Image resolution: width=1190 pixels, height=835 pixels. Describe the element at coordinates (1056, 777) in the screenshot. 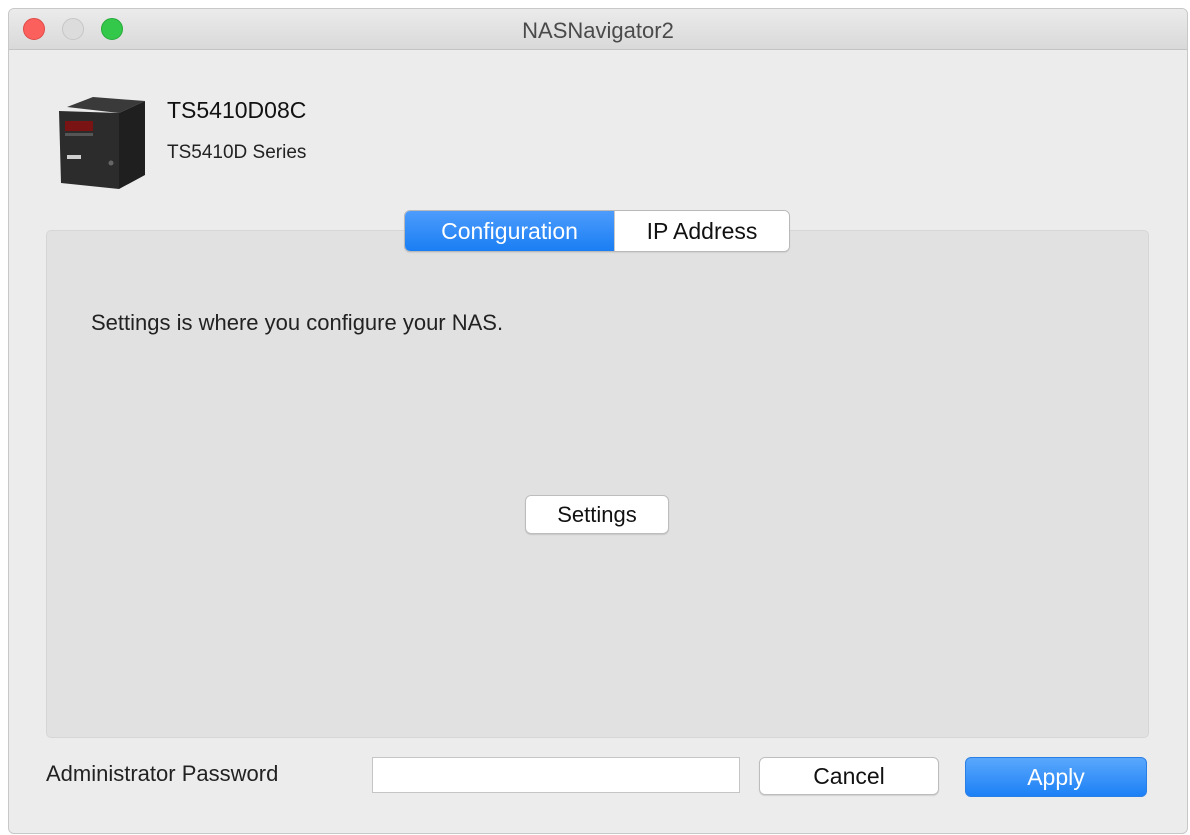

I see `apply-button: Apply` at that location.